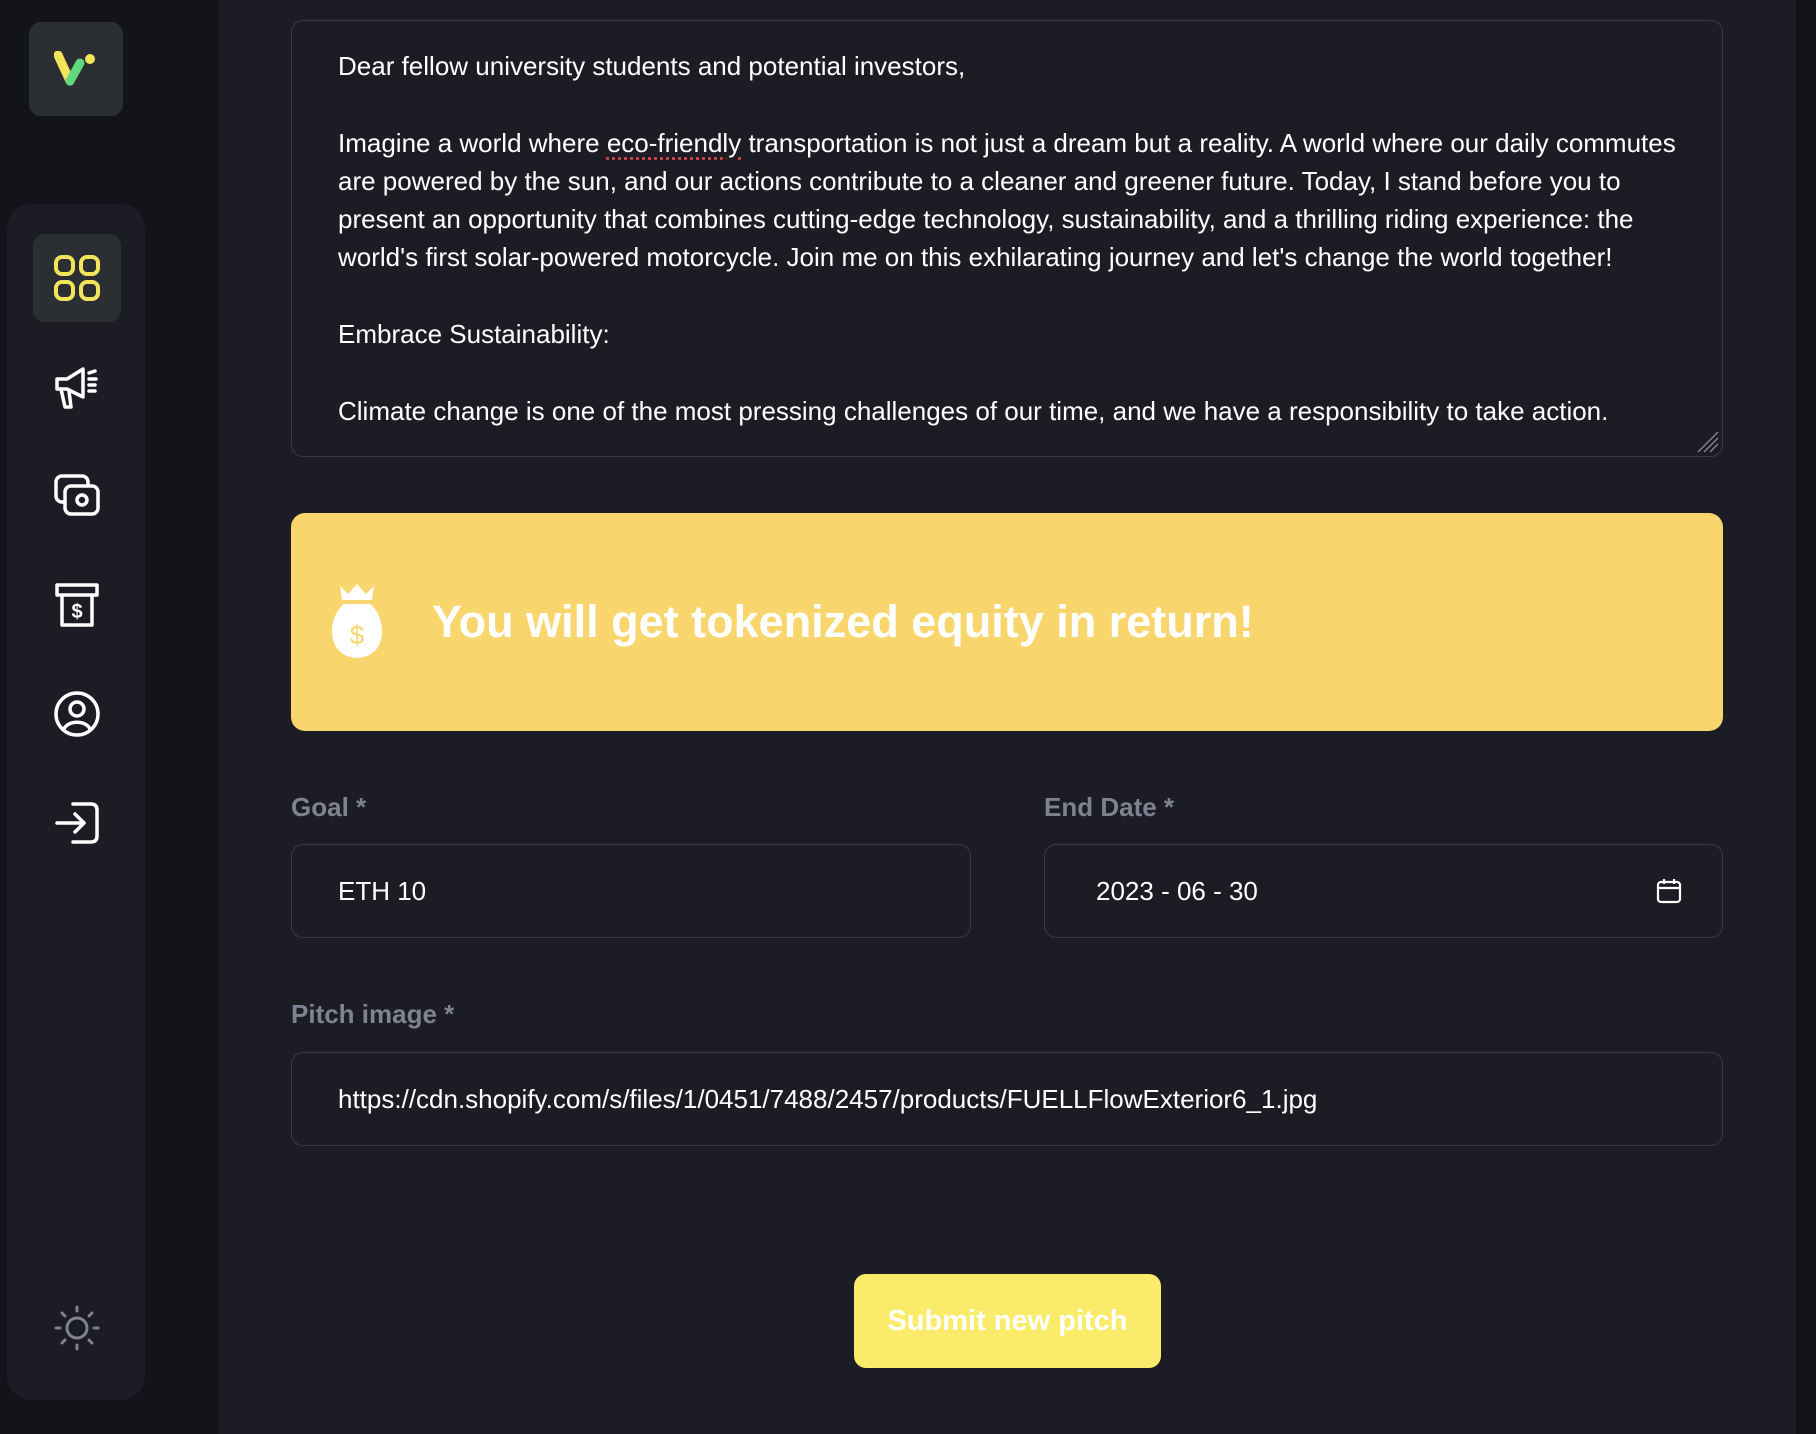 This screenshot has height=1434, width=1816. I want to click on app-logo-icon, so click(74, 68).